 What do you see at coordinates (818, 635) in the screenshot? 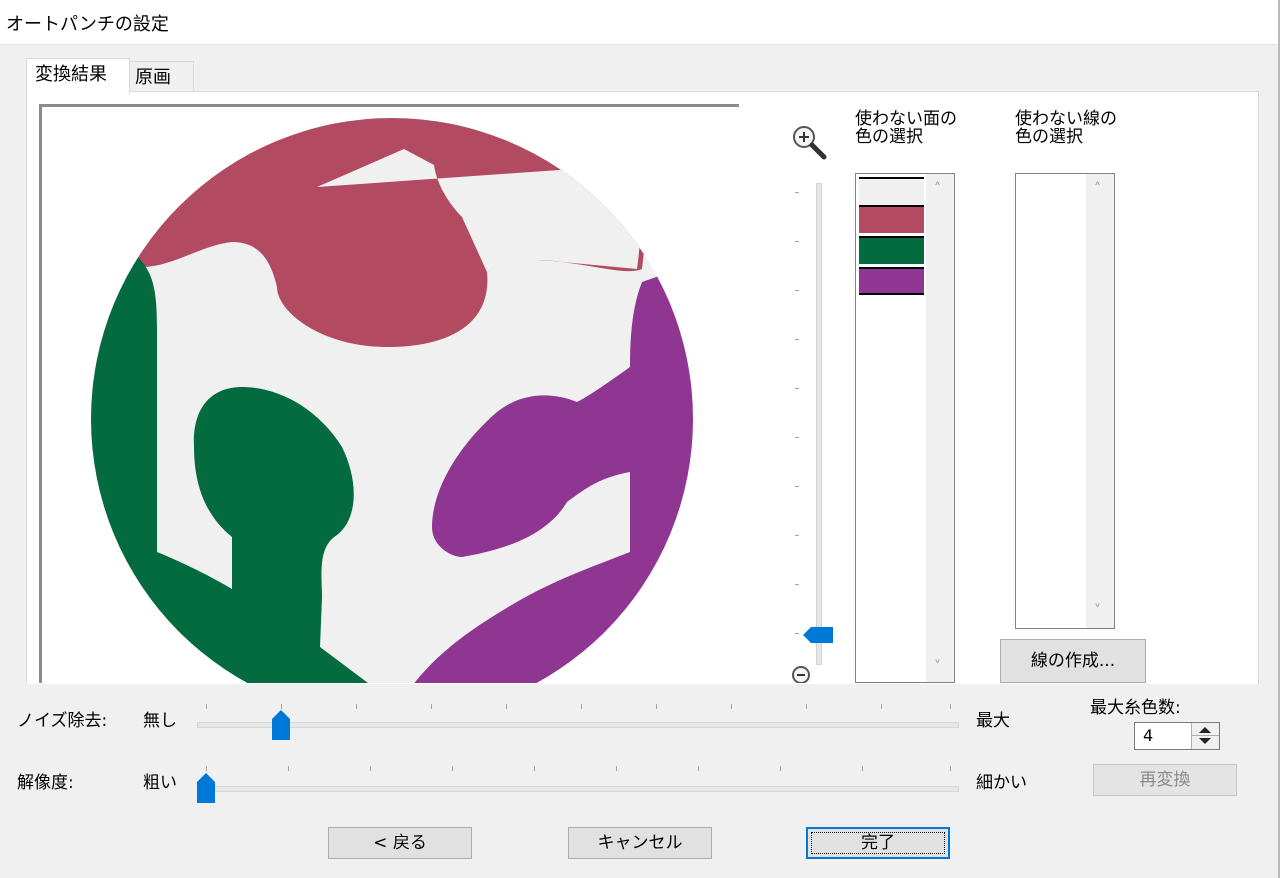
I see `zoom-slider-thumb` at bounding box center [818, 635].